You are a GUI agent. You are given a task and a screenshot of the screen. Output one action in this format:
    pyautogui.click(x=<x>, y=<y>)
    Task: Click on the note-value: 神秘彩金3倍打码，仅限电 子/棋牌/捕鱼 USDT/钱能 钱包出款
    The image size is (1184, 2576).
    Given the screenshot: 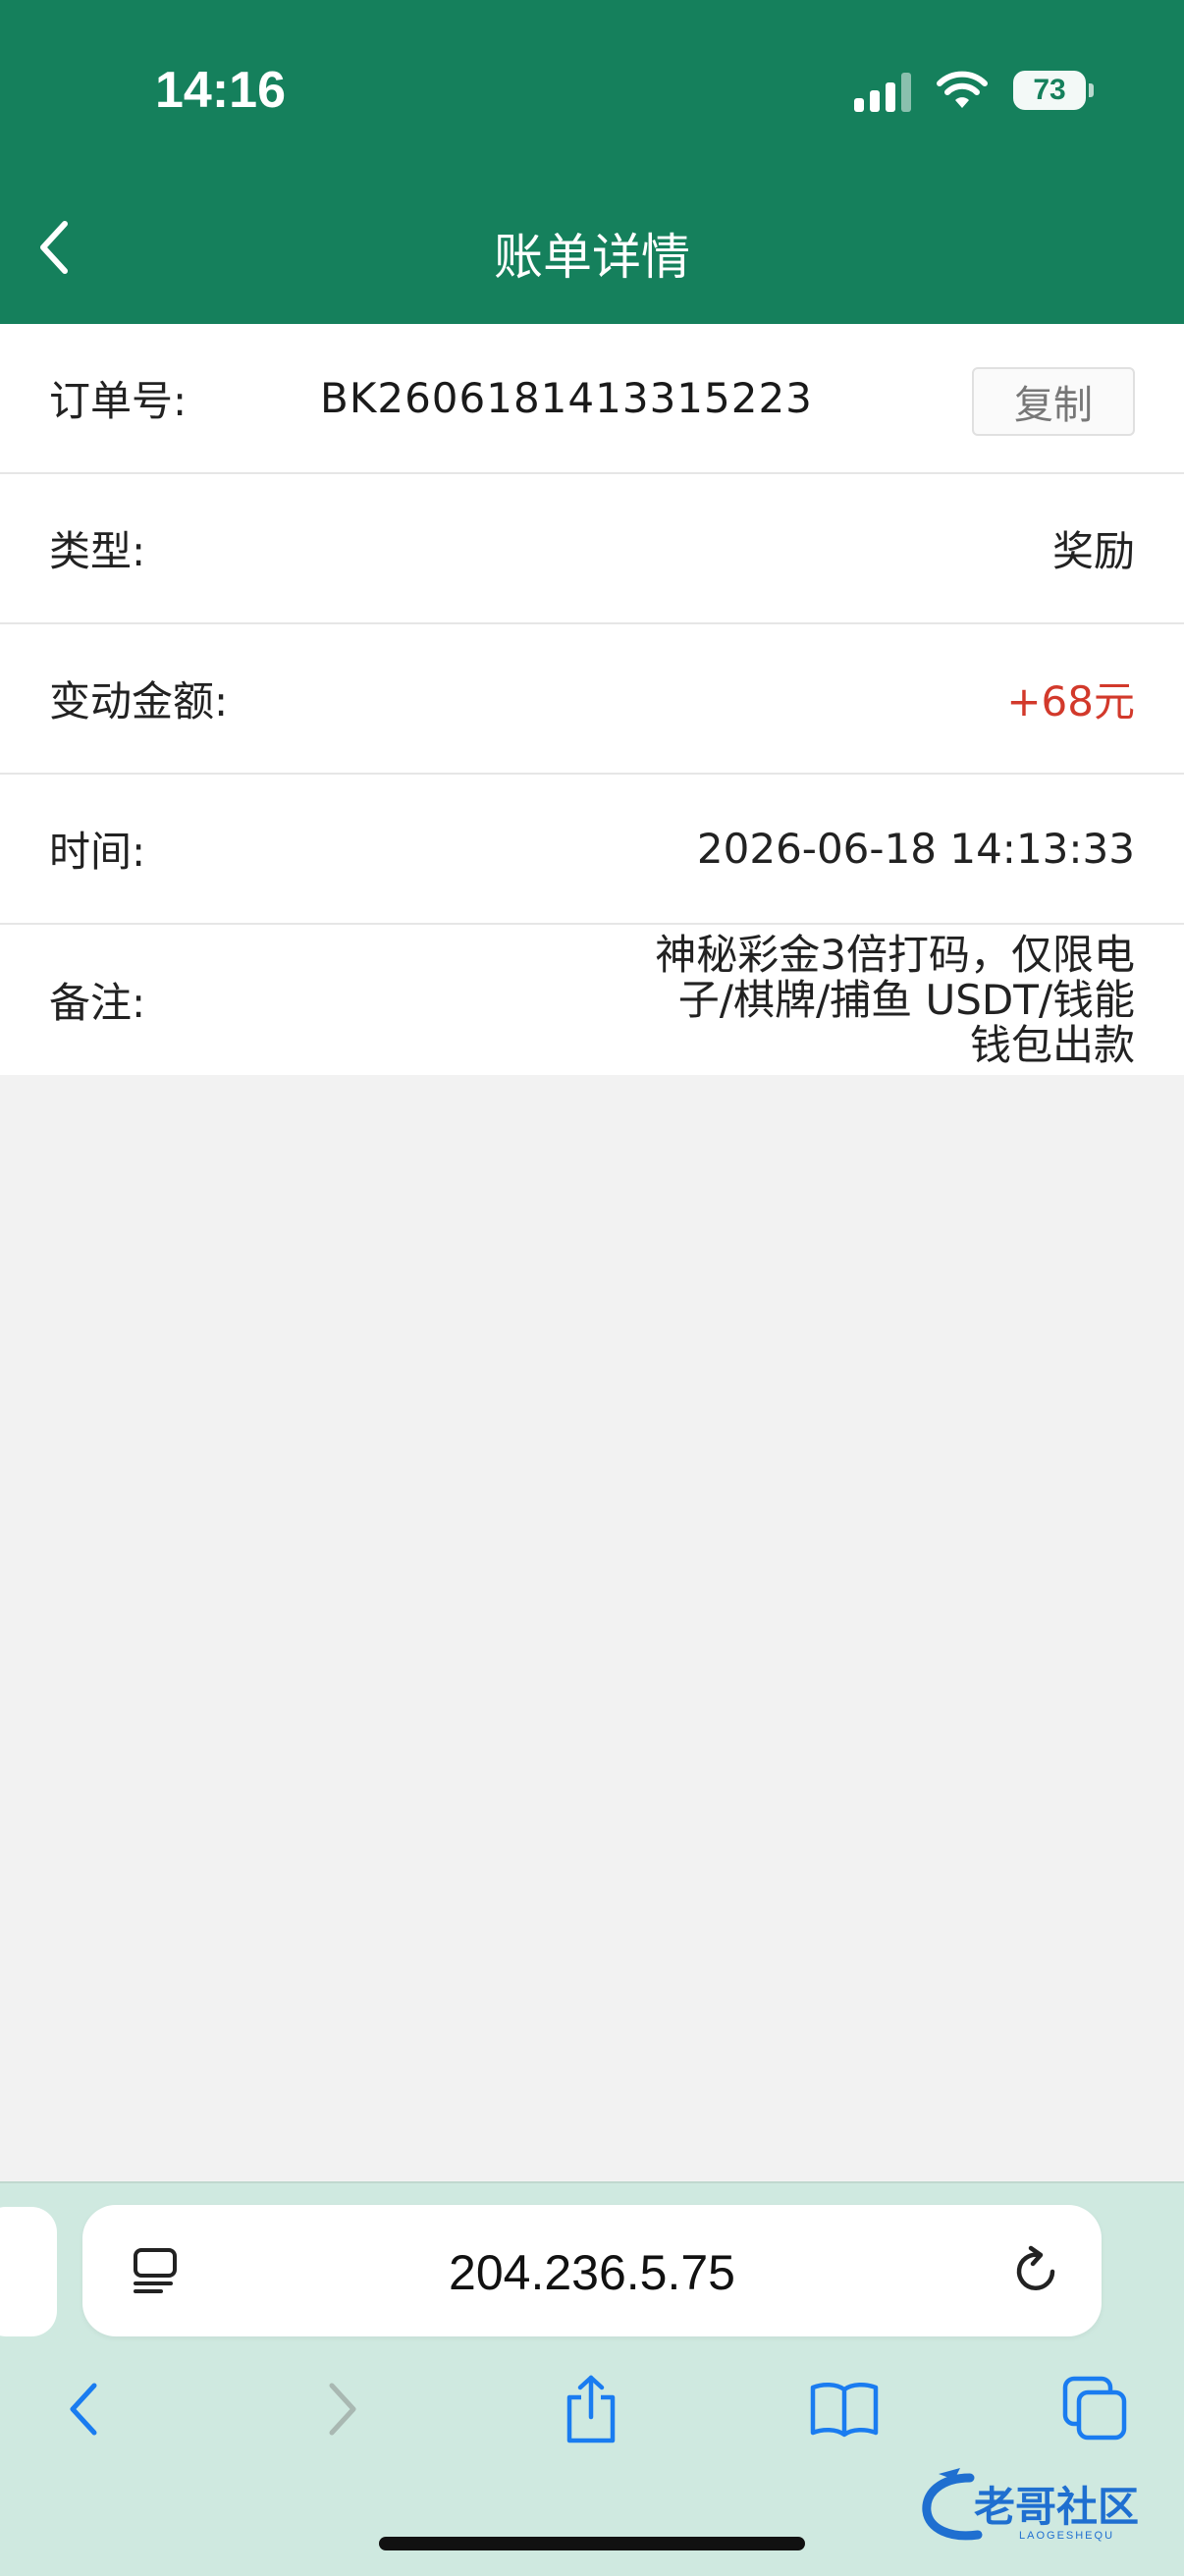 What is the action you would take?
    pyautogui.click(x=860, y=999)
    